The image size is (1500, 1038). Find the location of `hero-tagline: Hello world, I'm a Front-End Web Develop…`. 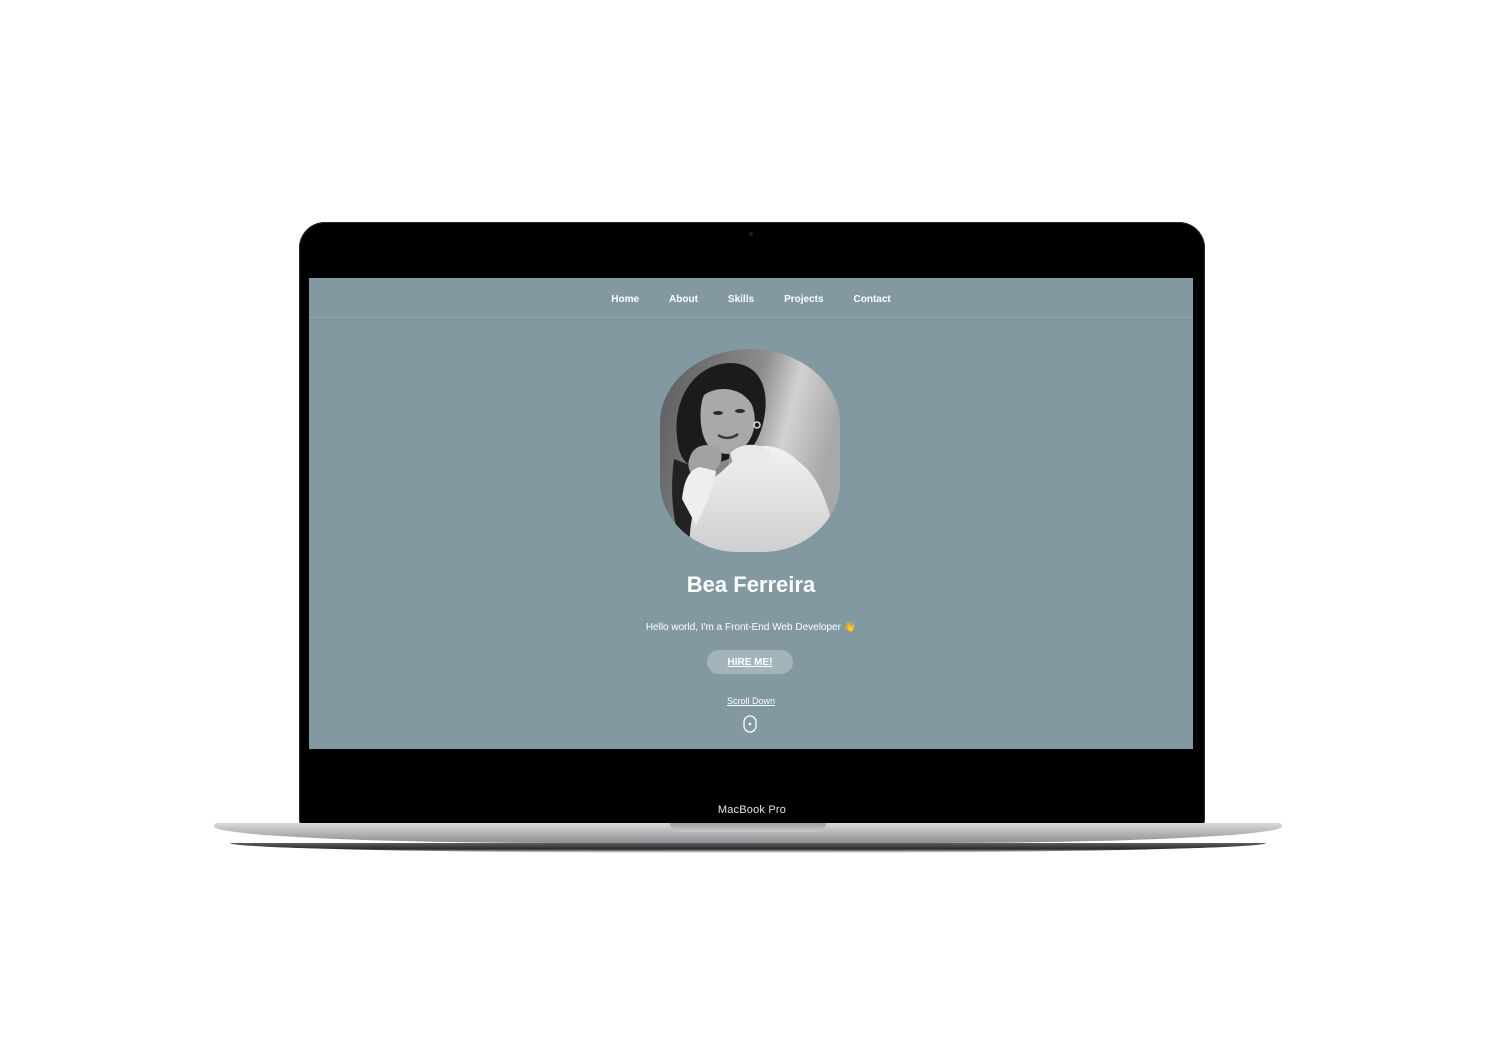

hero-tagline: Hello world, I'm a Front-End Web Develop… is located at coordinates (751, 627).